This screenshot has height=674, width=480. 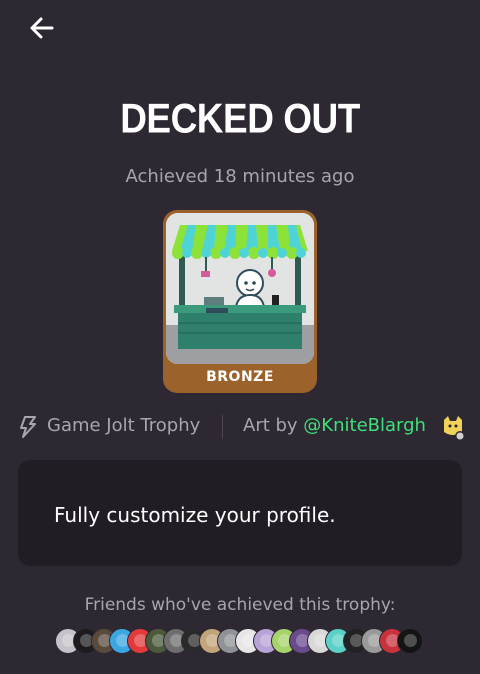 I want to click on trophy-image, so click(x=240, y=288).